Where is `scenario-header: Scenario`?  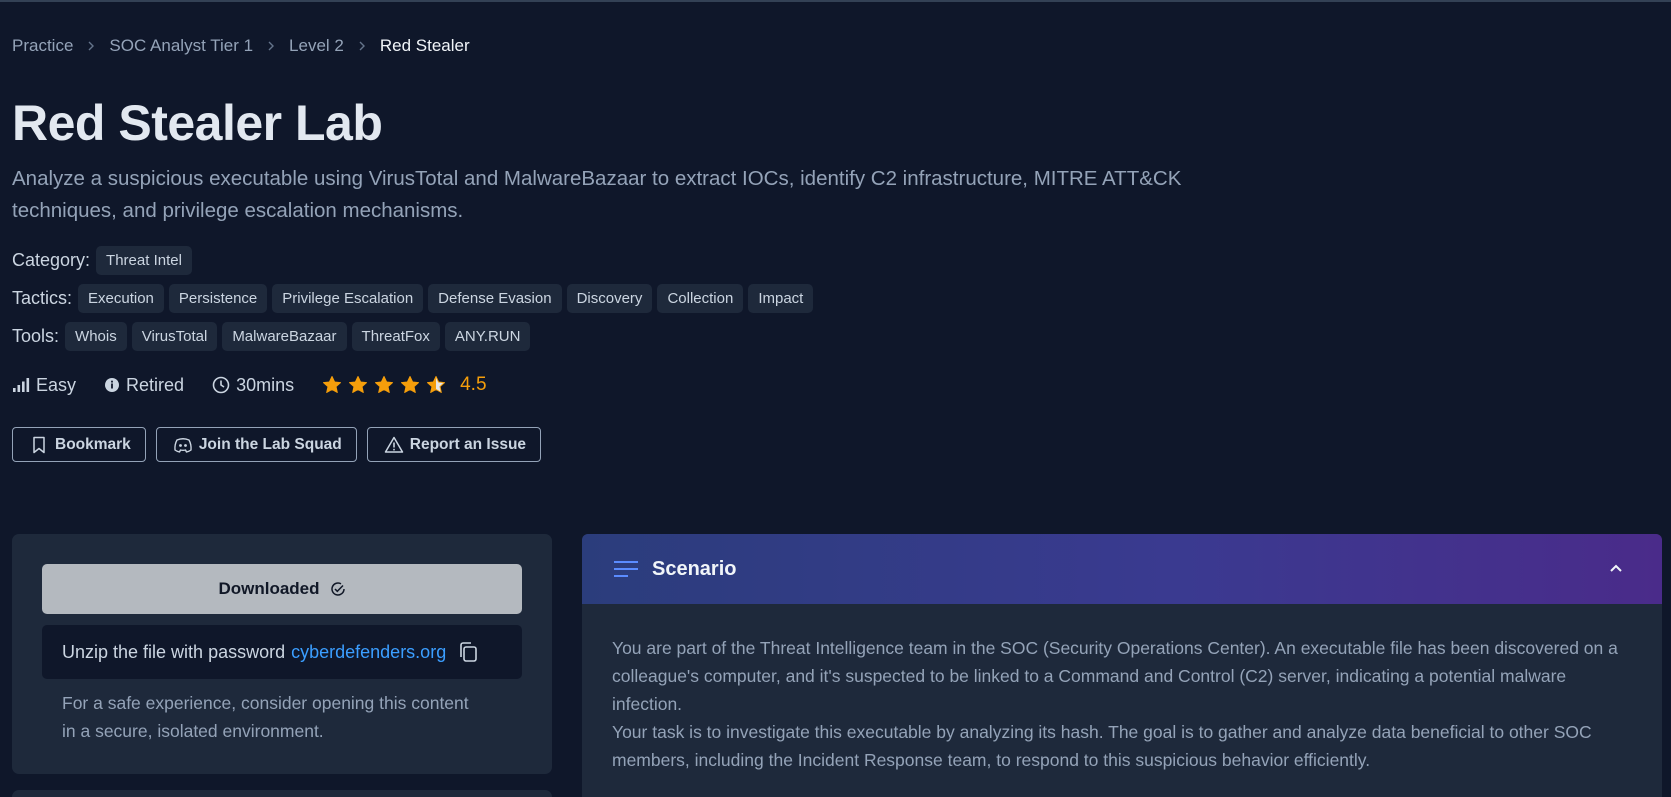
scenario-header: Scenario is located at coordinates (1122, 569).